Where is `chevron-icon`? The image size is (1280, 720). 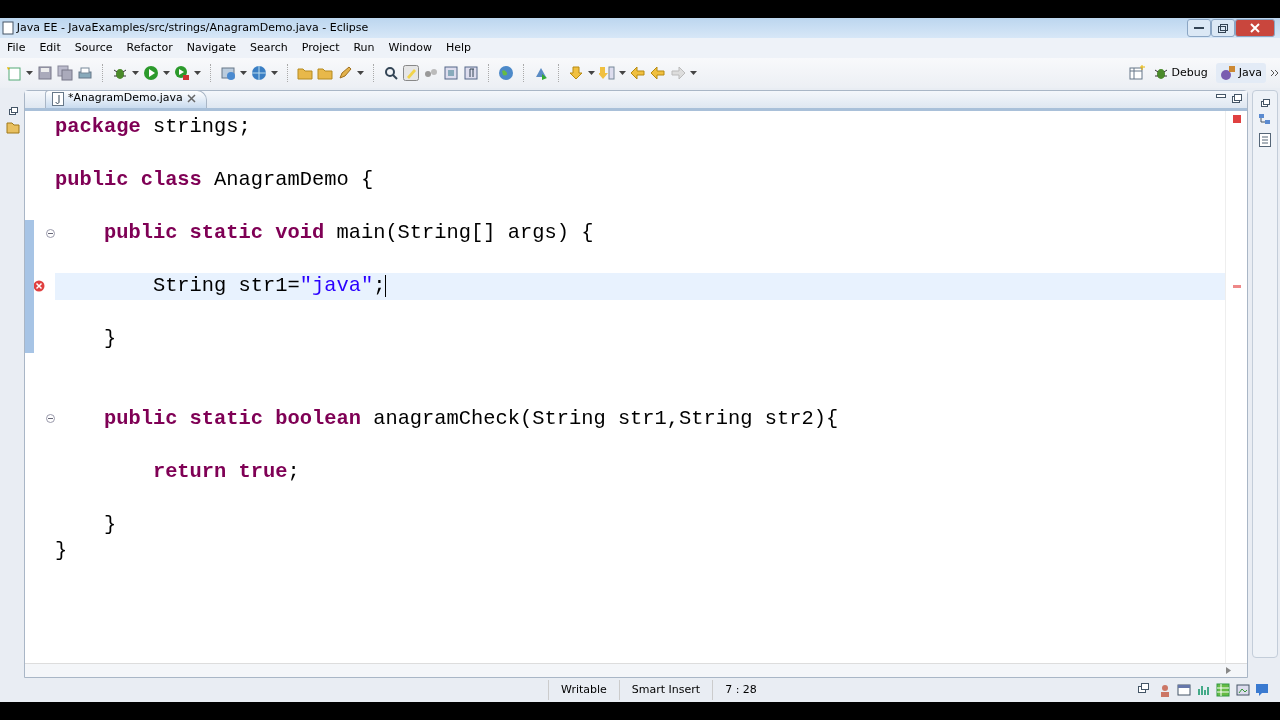
chevron-icon is located at coordinates (1275, 73).